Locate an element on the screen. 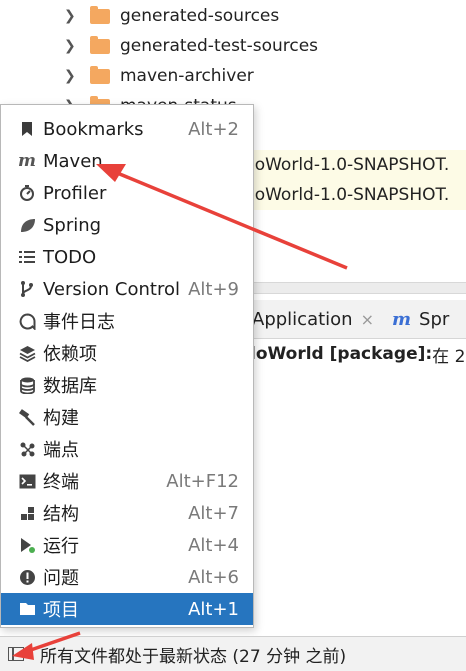 The width and height of the screenshot is (466, 671). menu-item-version-control: Version Control Alt+9 is located at coordinates (127, 289).